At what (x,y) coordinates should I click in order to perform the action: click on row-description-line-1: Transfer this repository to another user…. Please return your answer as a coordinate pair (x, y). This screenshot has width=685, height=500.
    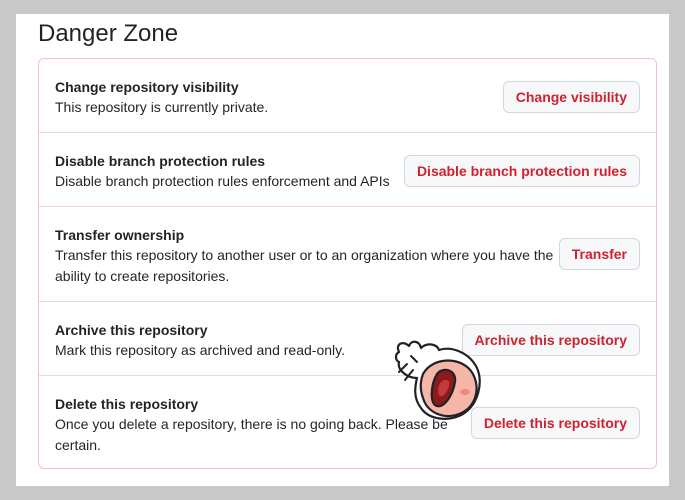
    Looking at the image, I should click on (304, 255).